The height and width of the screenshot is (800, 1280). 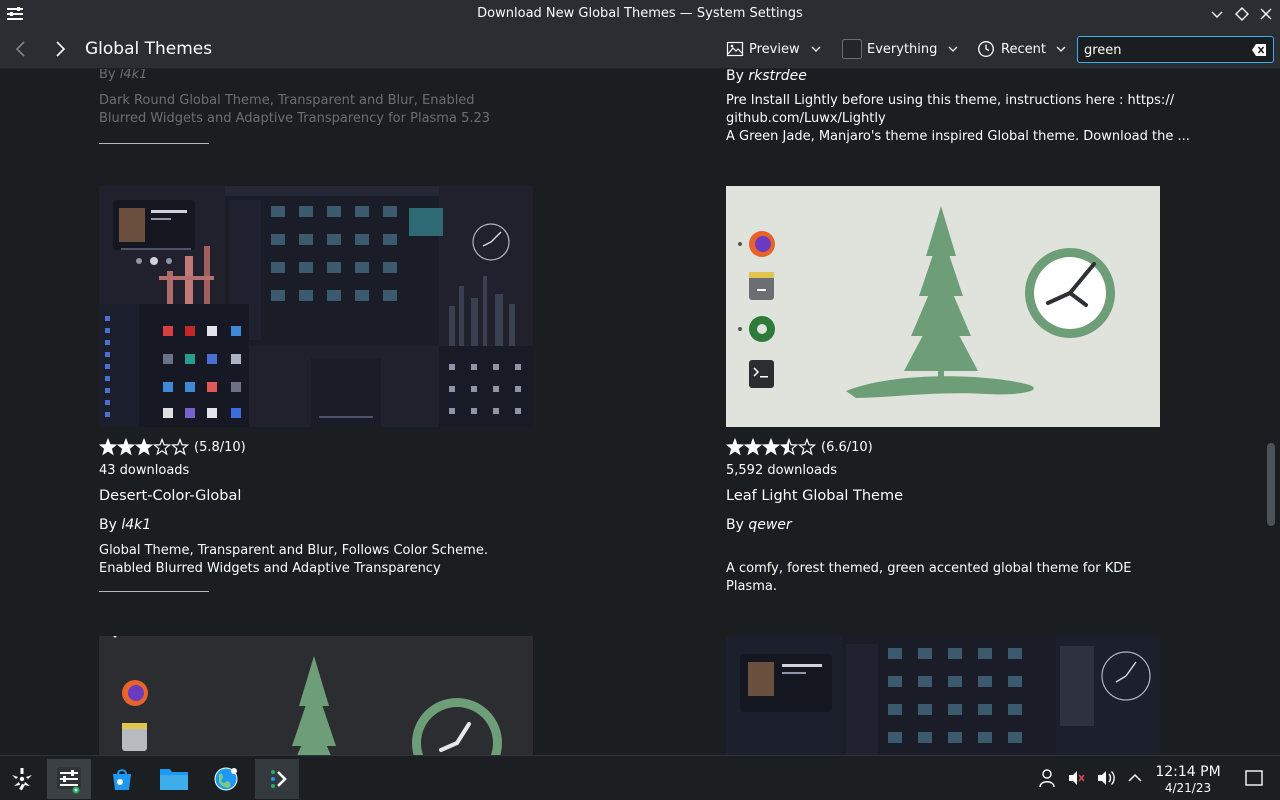 What do you see at coordinates (814, 496) in the screenshot?
I see `theme-name: Leaf Light Global Theme` at bounding box center [814, 496].